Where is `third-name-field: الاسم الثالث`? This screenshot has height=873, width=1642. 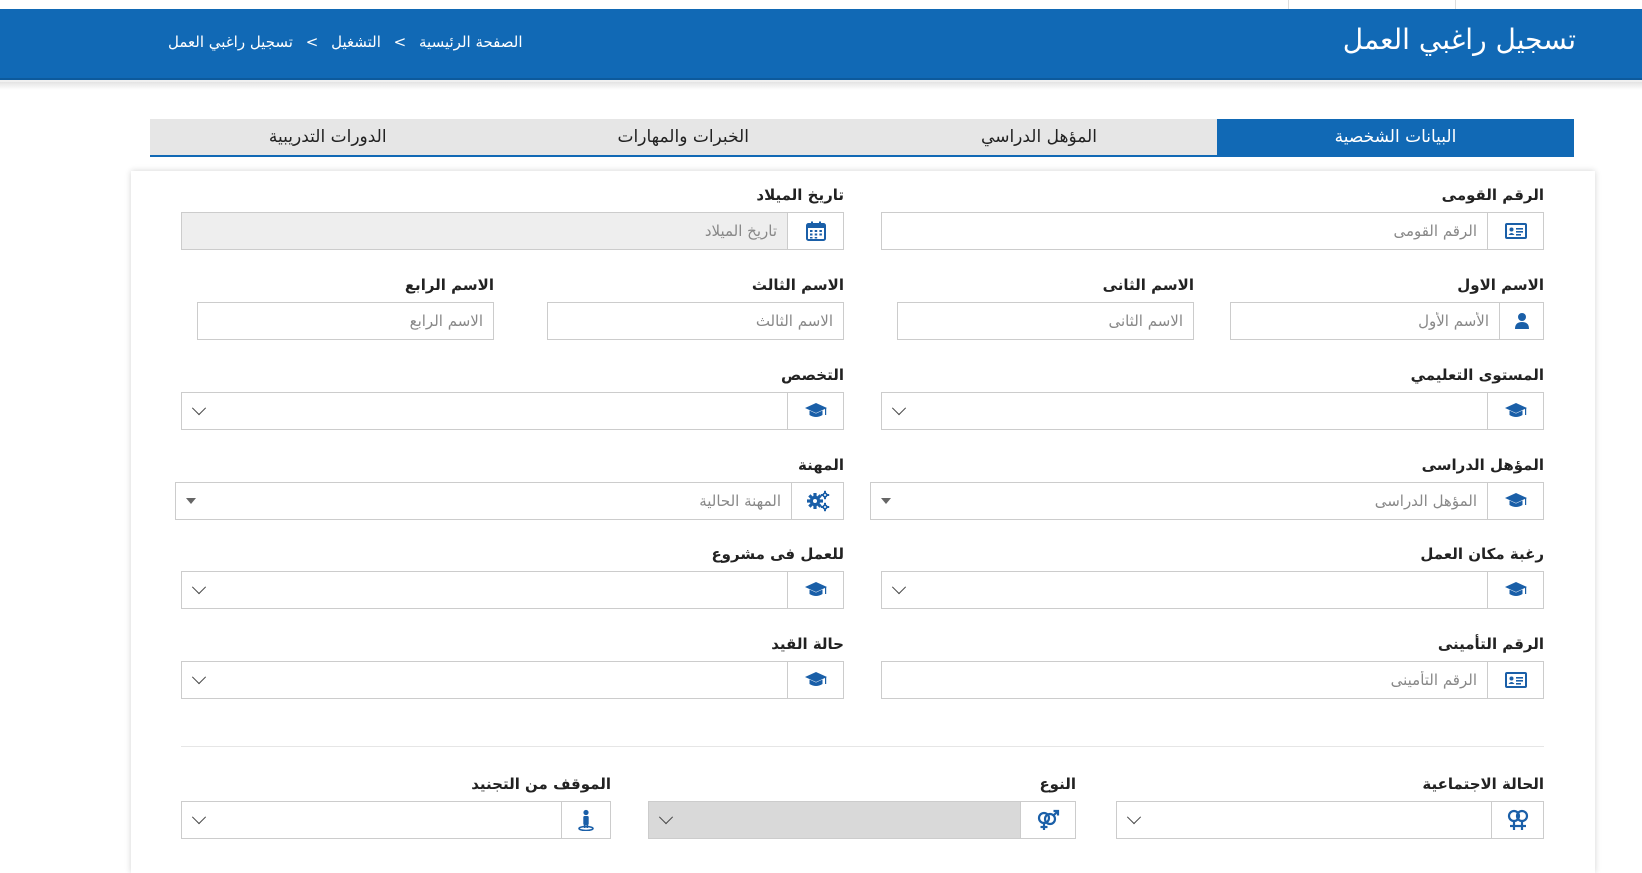 third-name-field: الاسم الثالث is located at coordinates (695, 308).